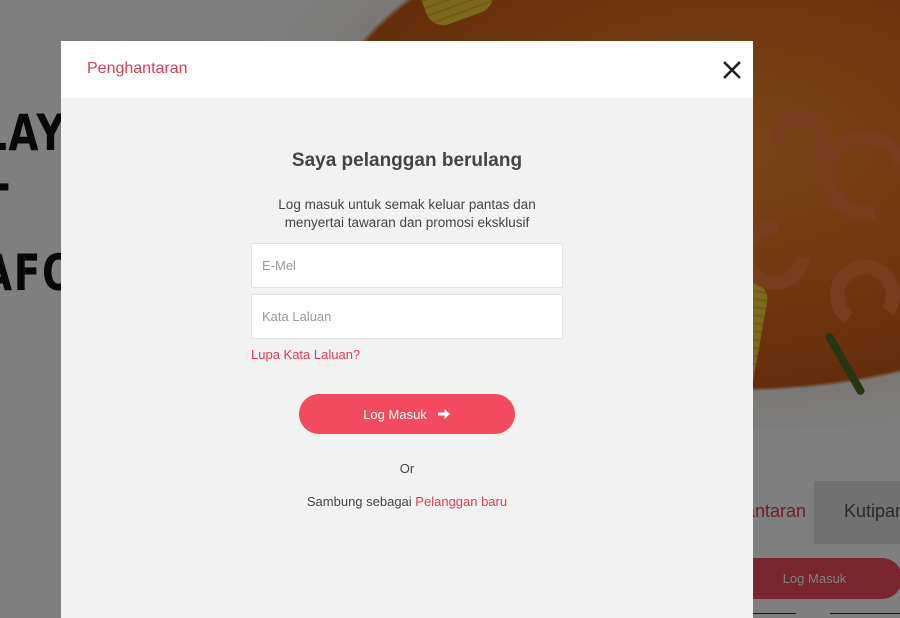  I want to click on login-button: Log Masuk, so click(407, 414).